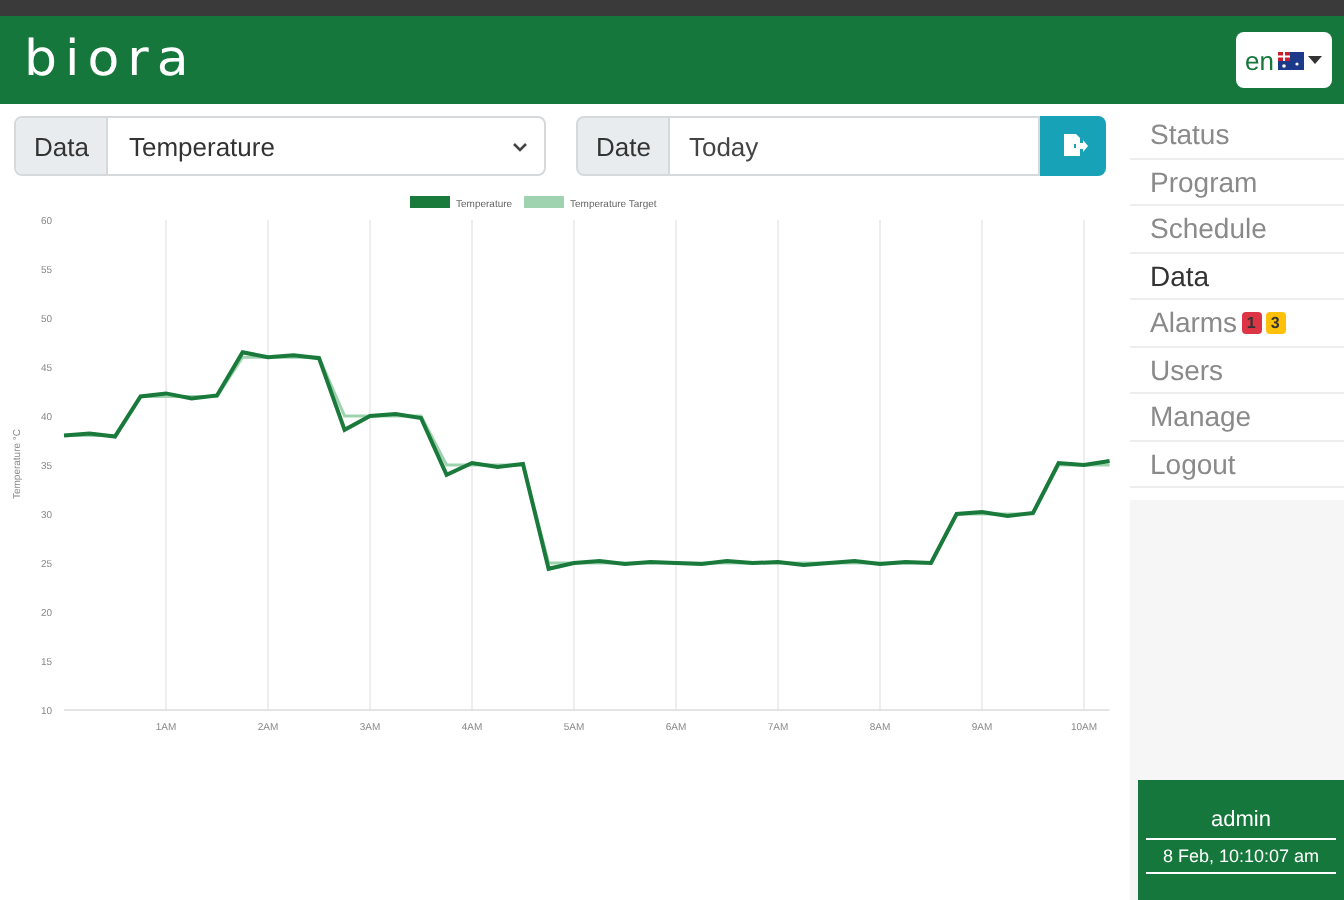 Image resolution: width=1344 pixels, height=900 pixels. Describe the element at coordinates (1241, 824) in the screenshot. I see `user-name: admin` at that location.